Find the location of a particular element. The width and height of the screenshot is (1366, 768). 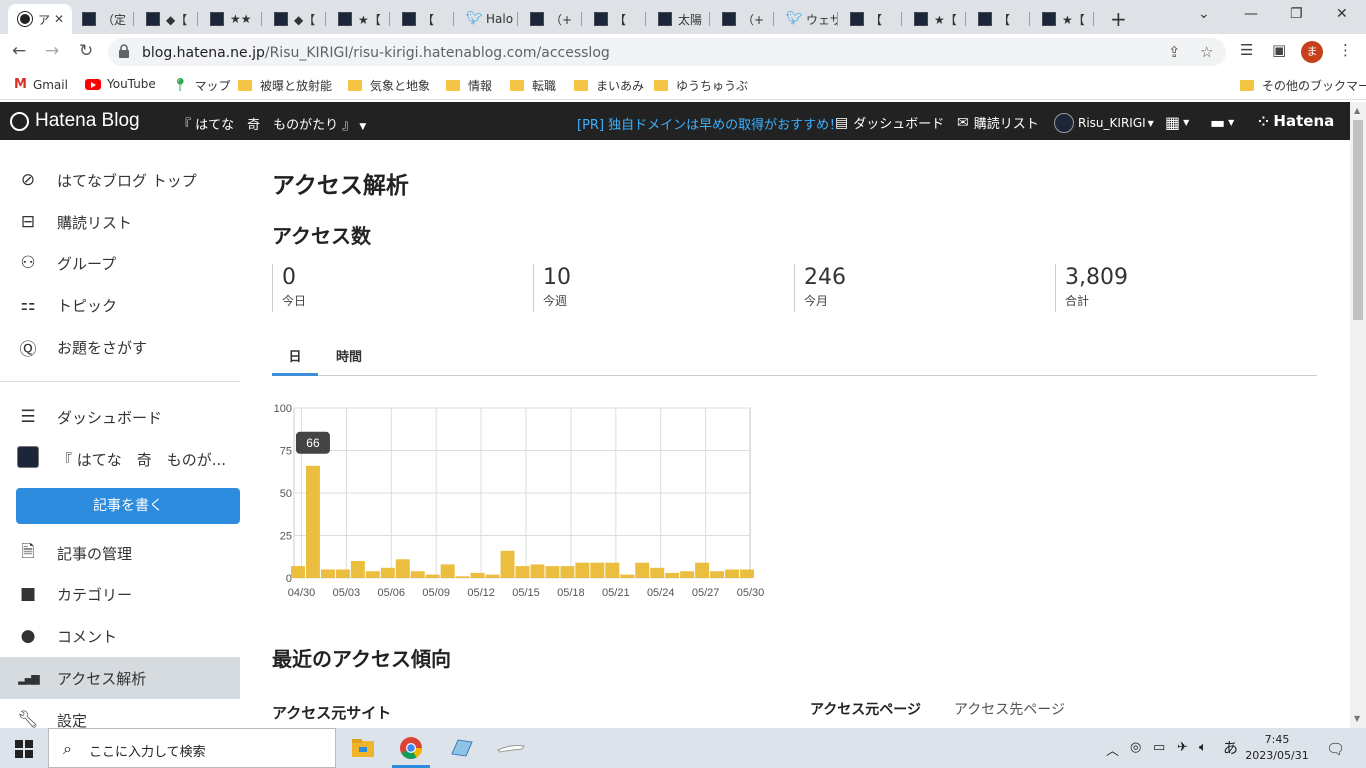

bookmark-item: 📍︎ マップ is located at coordinates (201, 85).